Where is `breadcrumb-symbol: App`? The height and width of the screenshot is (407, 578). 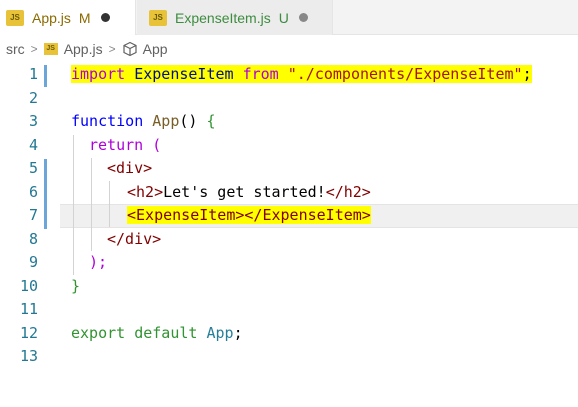 breadcrumb-symbol: App is located at coordinates (155, 49).